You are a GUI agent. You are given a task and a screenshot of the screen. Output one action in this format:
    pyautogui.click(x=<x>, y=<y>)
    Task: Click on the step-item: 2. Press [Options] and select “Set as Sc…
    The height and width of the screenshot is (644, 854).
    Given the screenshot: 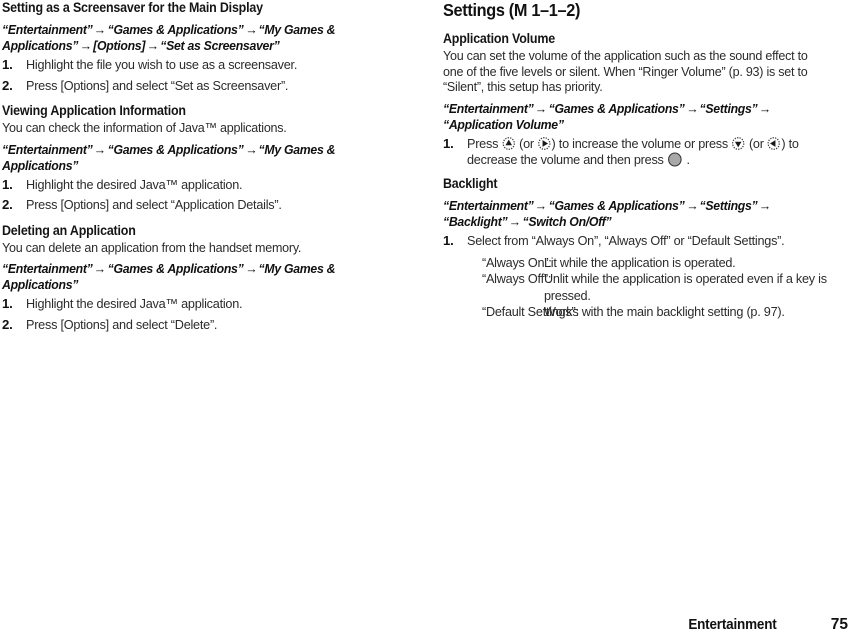 What is the action you would take?
    pyautogui.click(x=202, y=86)
    